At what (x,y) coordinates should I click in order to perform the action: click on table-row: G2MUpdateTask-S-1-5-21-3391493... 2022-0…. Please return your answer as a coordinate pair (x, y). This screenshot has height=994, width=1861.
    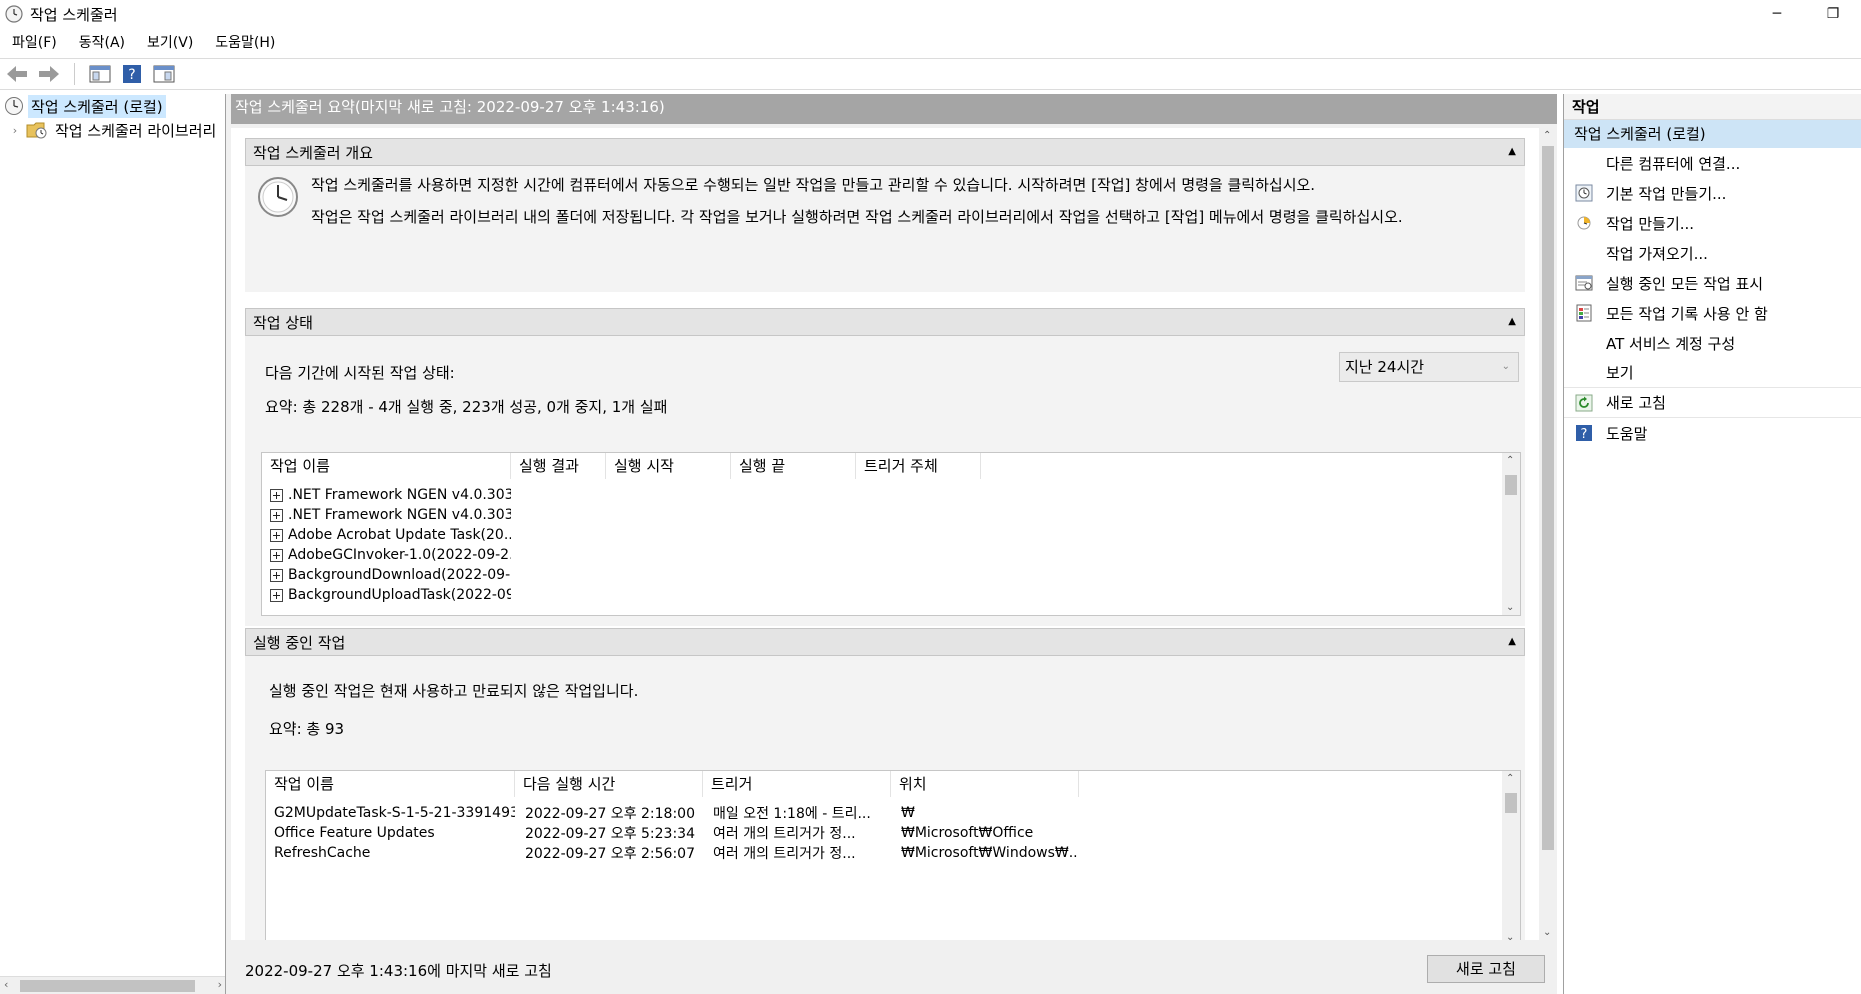
    Looking at the image, I should click on (672, 813).